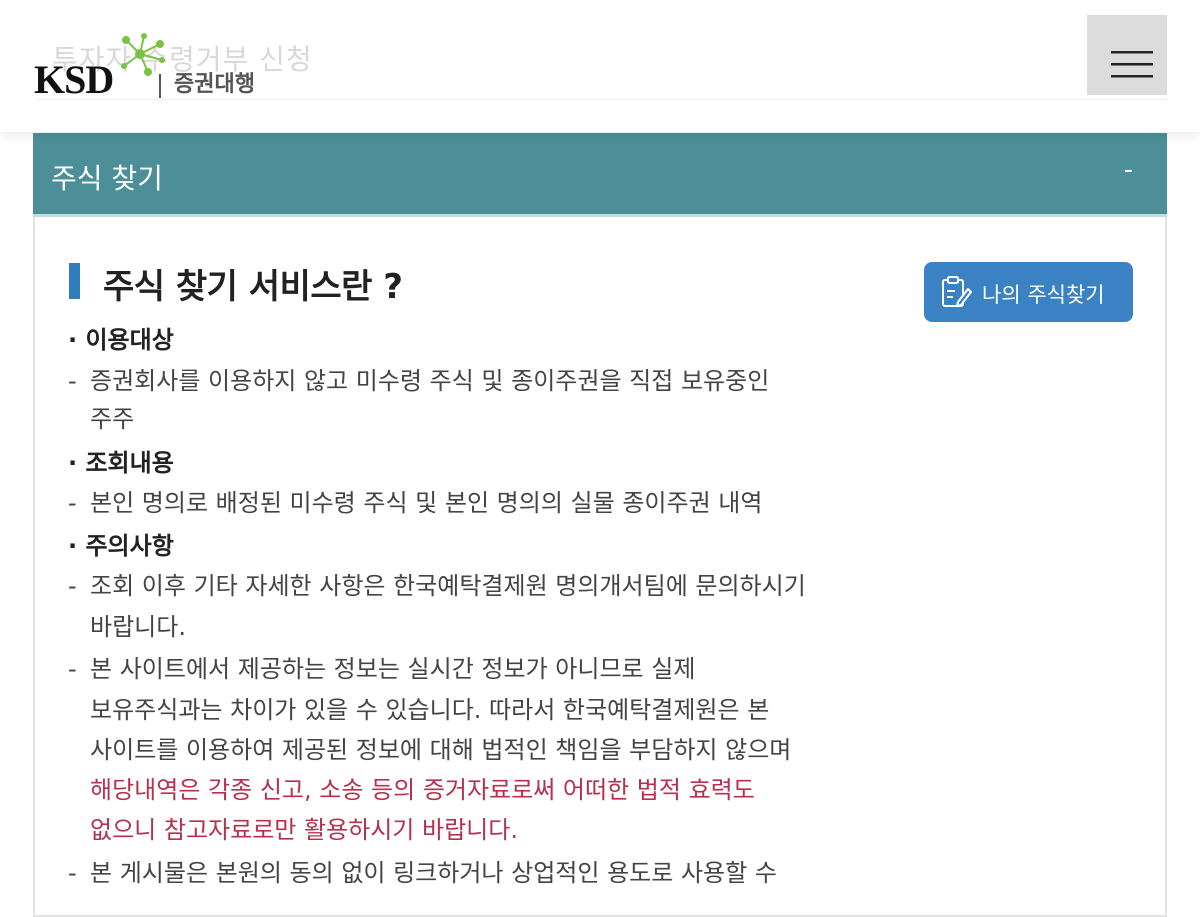 The width and height of the screenshot is (1200, 917). I want to click on section-header-stock-search: 주식 찾기 -, so click(600, 175).